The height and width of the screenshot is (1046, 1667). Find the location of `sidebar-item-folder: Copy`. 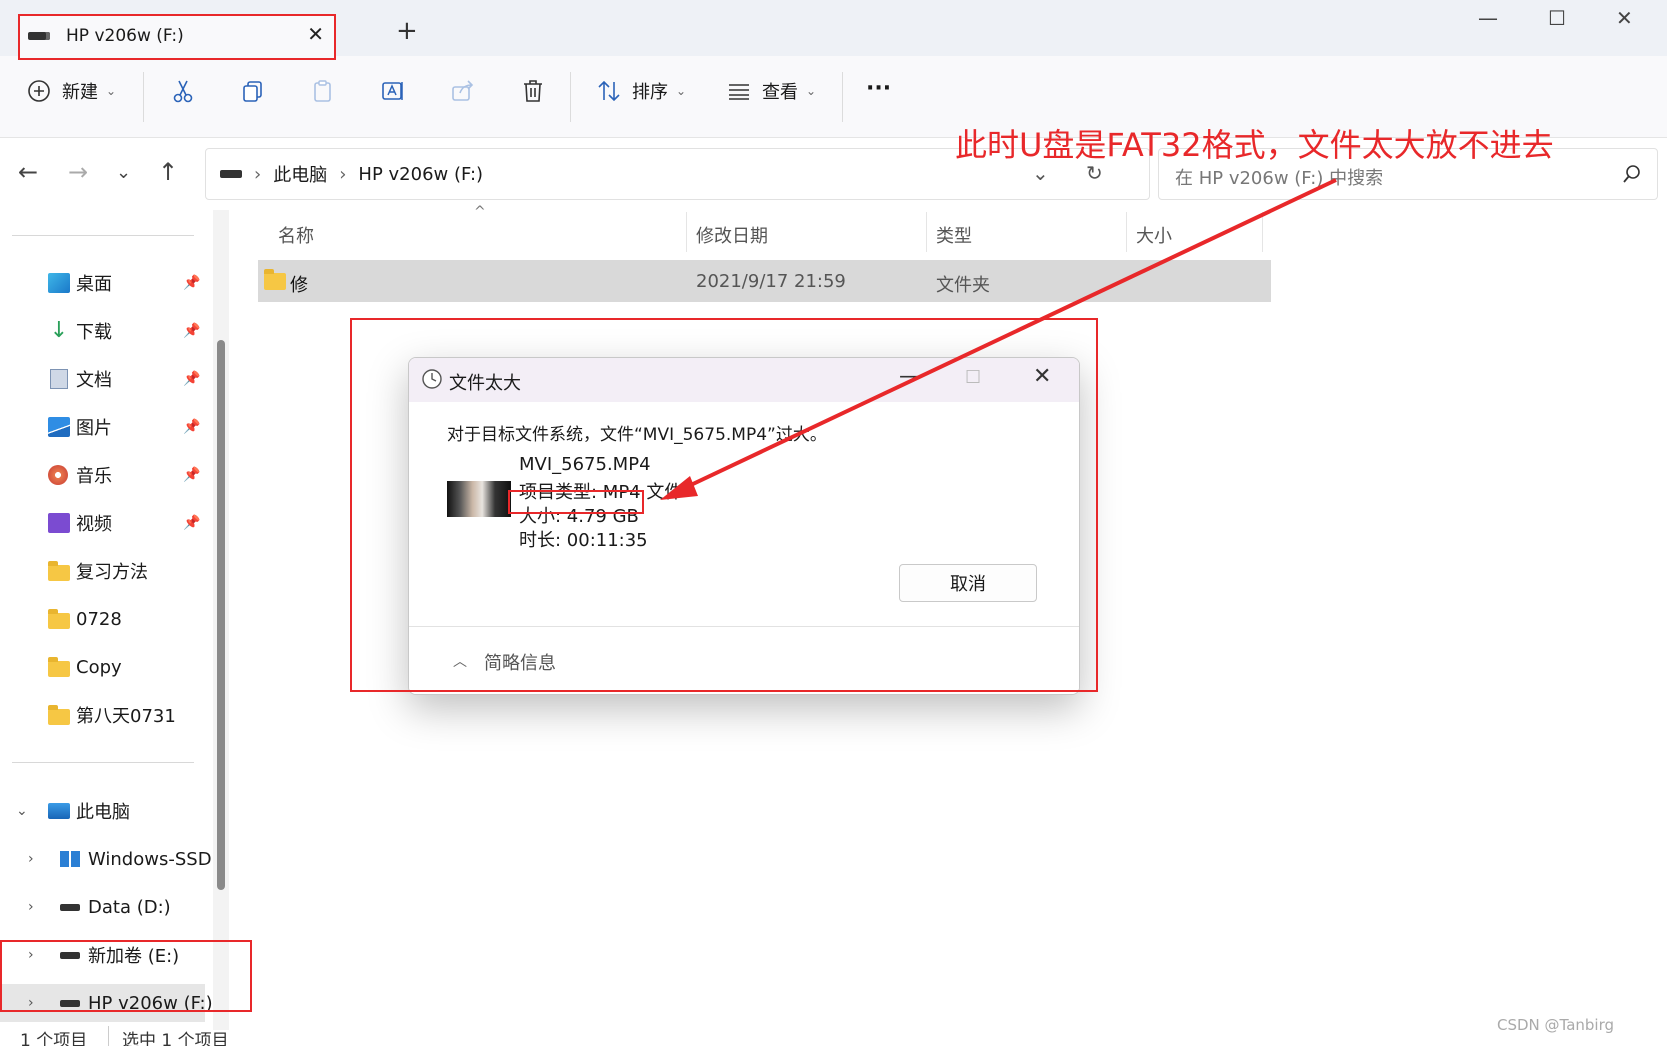

sidebar-item-folder: Copy is located at coordinates (102, 667).